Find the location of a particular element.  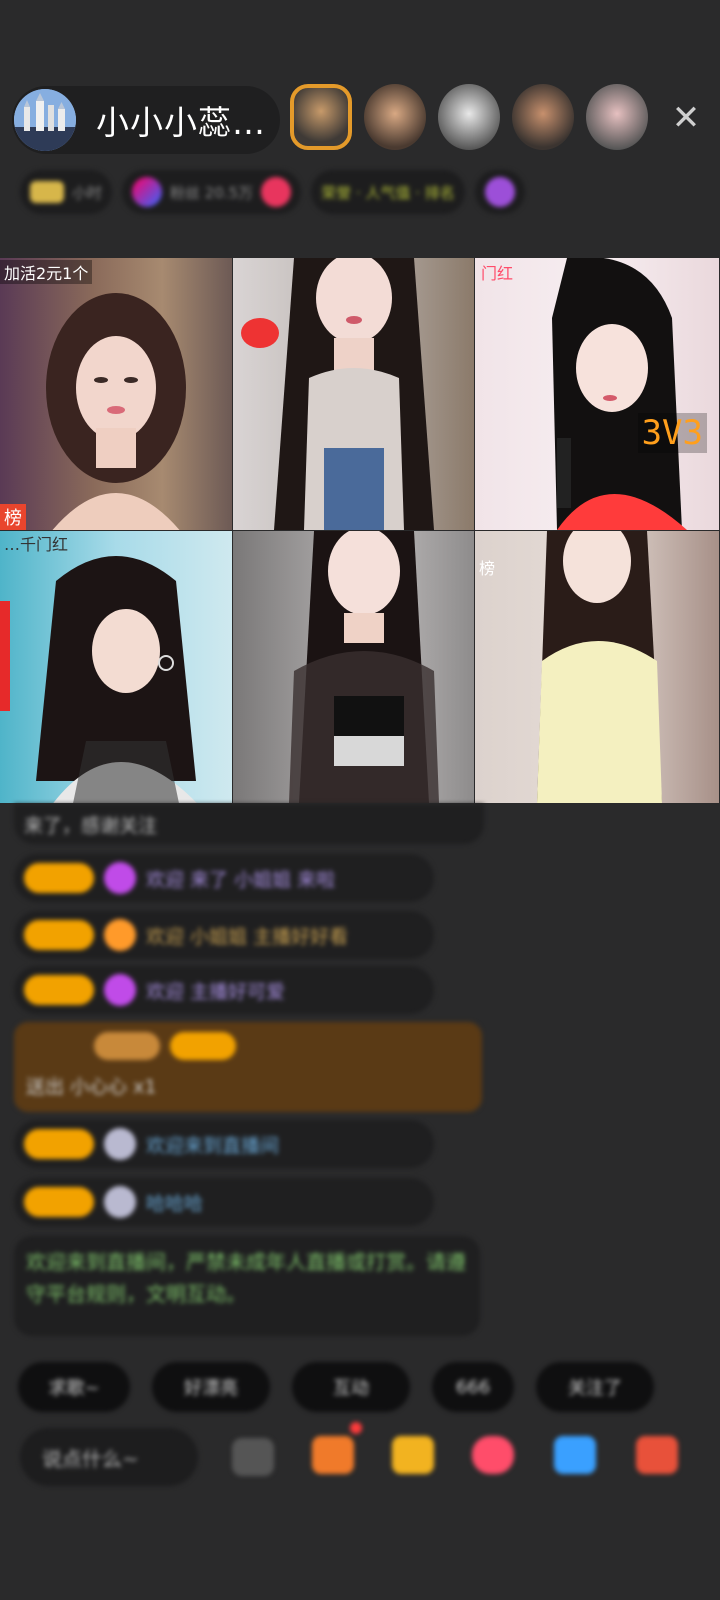

quick-phrase-button: 666 is located at coordinates (473, 1387).